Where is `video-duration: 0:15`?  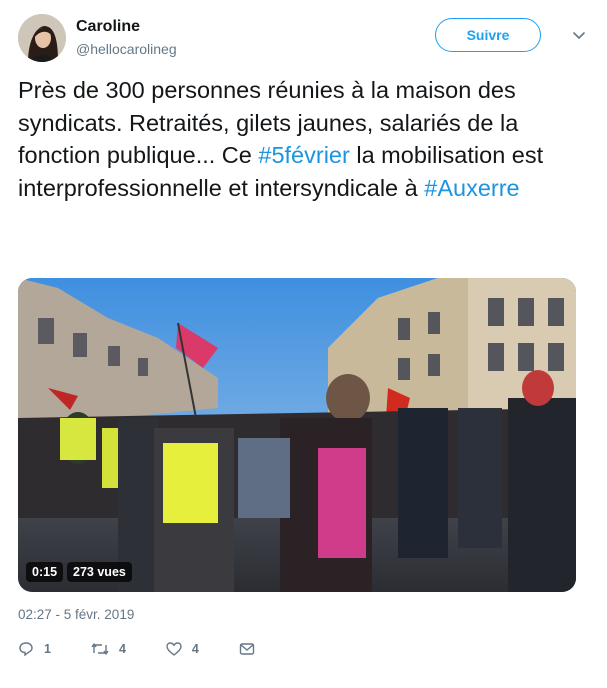
video-duration: 0:15 is located at coordinates (45, 572).